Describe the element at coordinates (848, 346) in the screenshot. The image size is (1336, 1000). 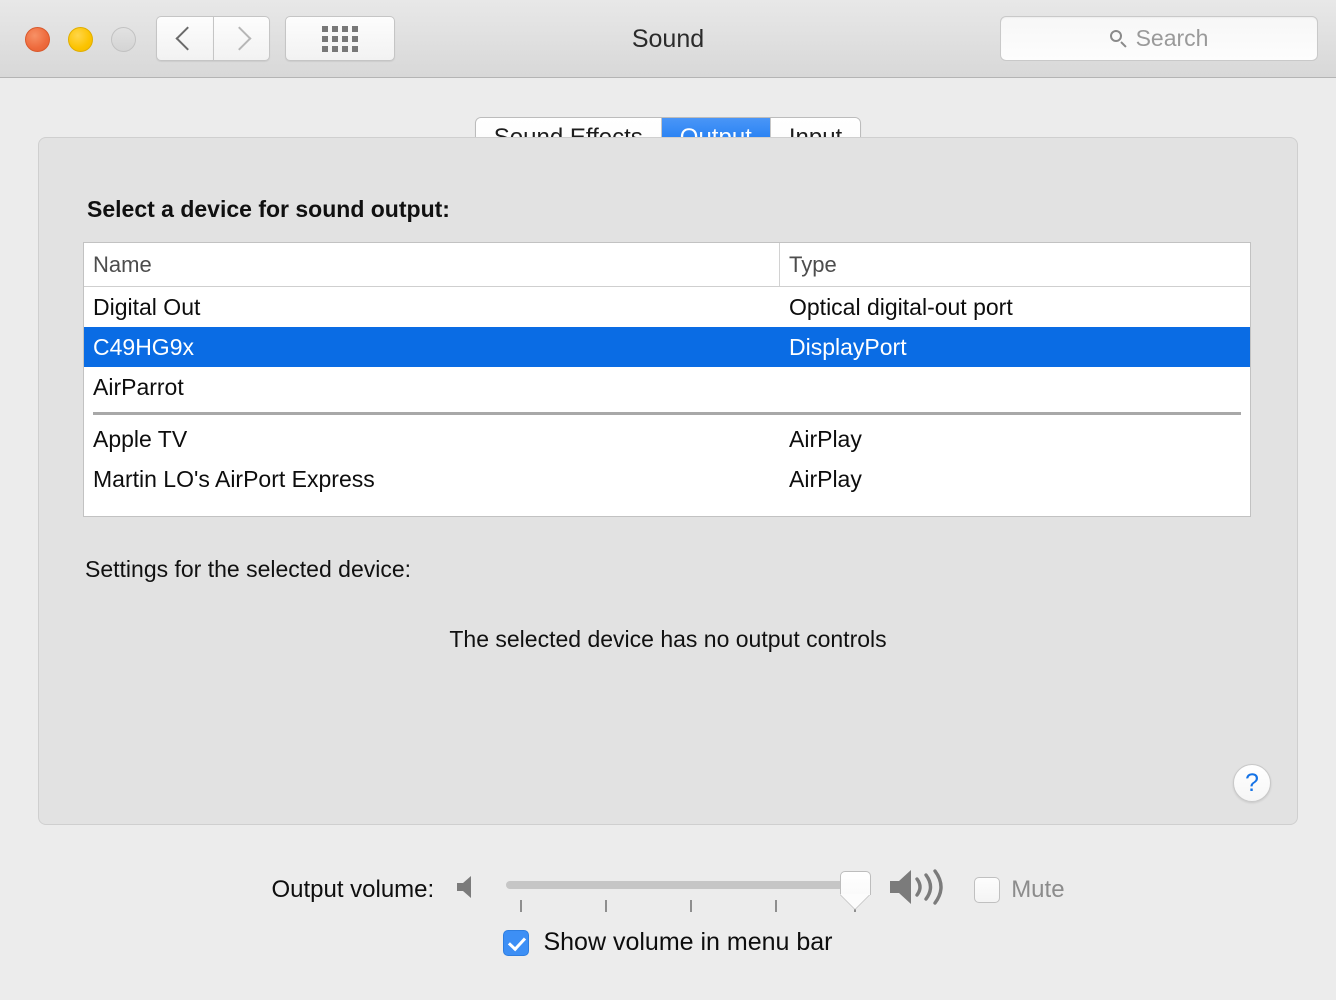
I see `device-type: DisplayPort` at that location.